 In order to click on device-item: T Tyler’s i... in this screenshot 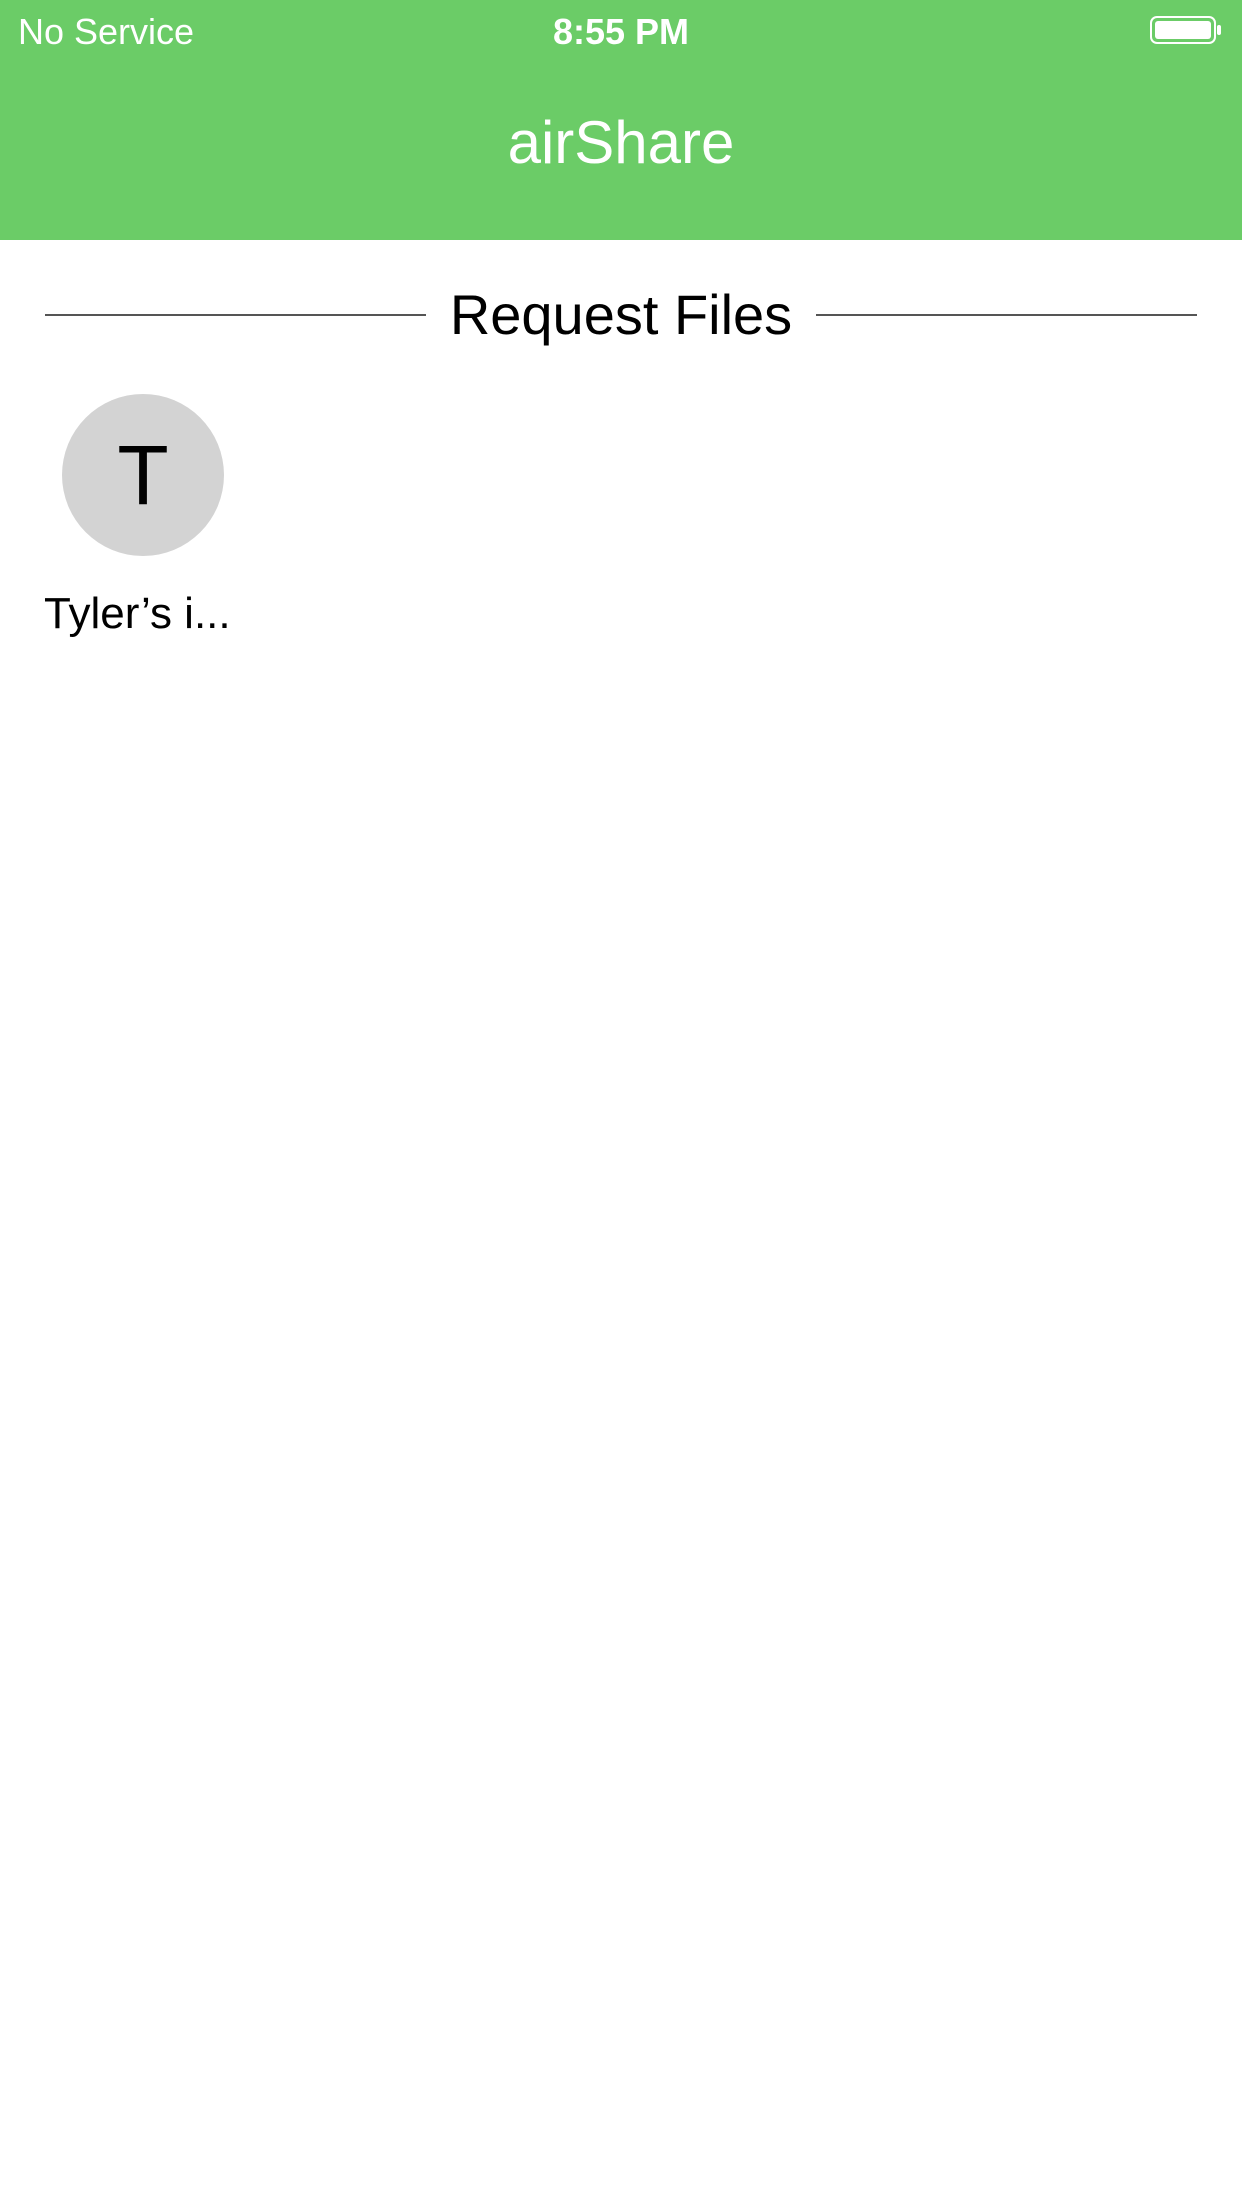, I will do `click(145, 520)`.